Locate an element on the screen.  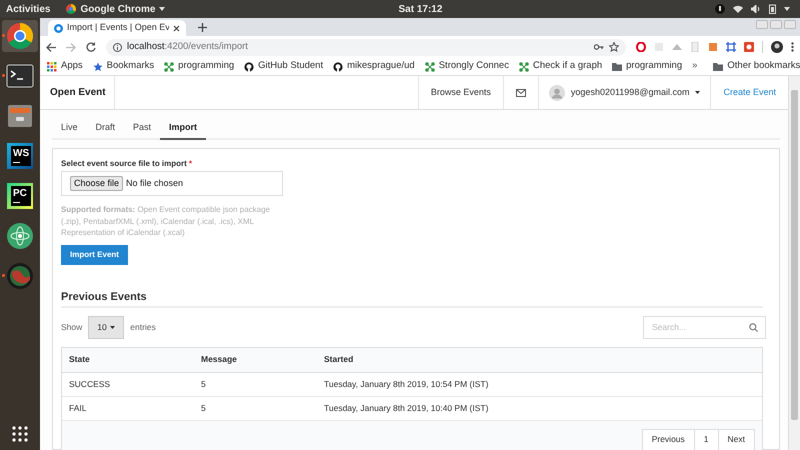
column-header: Started is located at coordinates (338, 359).